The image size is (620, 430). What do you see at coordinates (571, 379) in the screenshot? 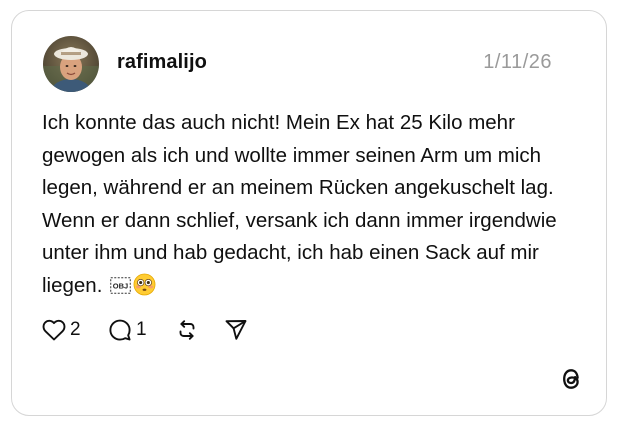
I see `threads-logo` at bounding box center [571, 379].